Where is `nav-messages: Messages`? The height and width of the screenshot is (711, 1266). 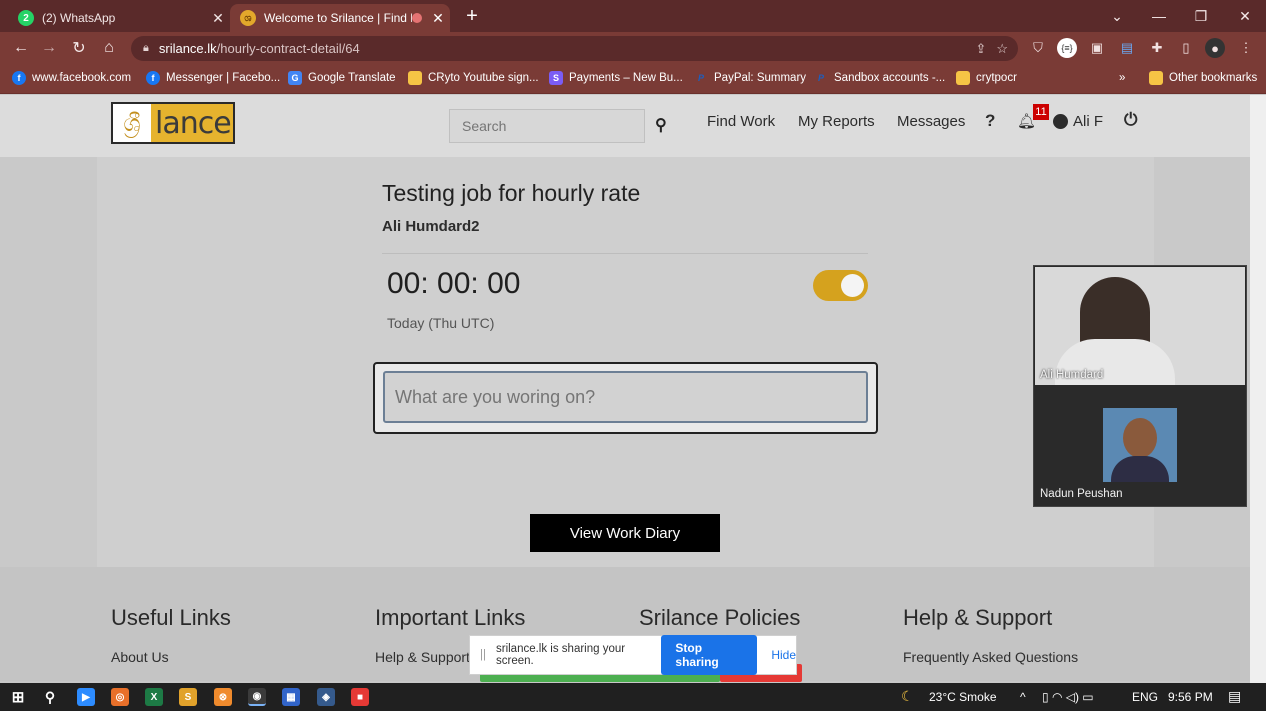
nav-messages: Messages is located at coordinates (931, 121).